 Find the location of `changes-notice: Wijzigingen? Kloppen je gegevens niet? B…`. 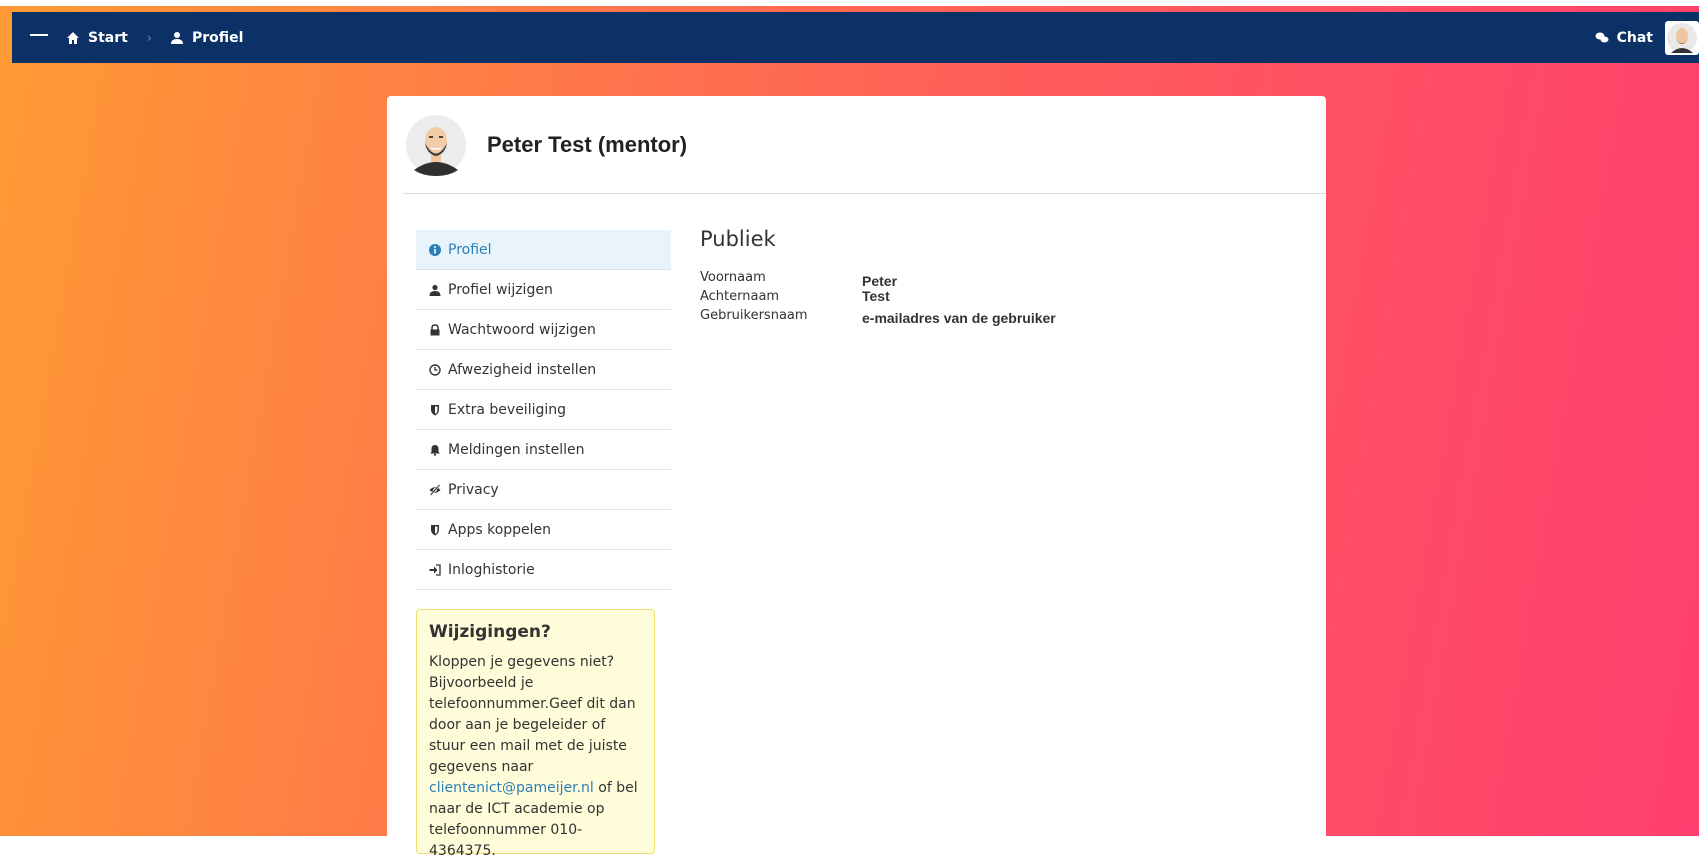

changes-notice: Wijzigingen? Kloppen je gegevens niet? B… is located at coordinates (535, 734).